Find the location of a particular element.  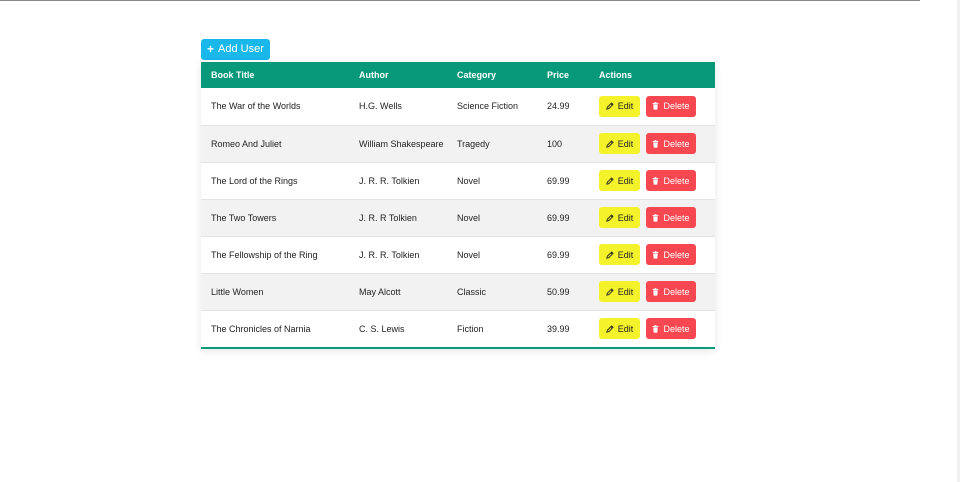

cell-category: Classic is located at coordinates (492, 291).